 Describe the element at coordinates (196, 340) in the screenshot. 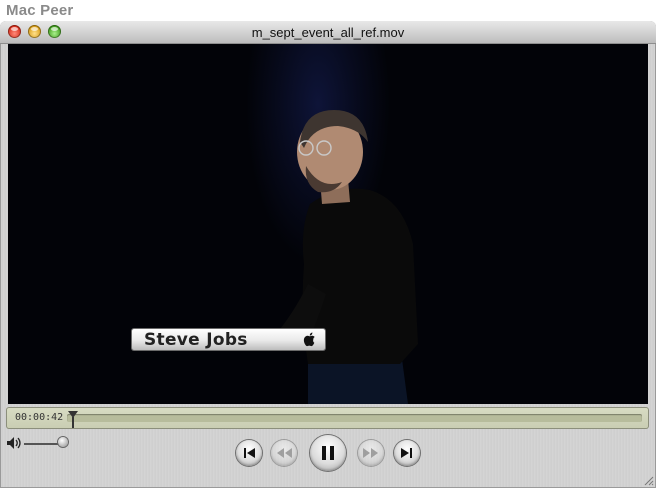

I see `speaker-name: Steve Jobs` at that location.